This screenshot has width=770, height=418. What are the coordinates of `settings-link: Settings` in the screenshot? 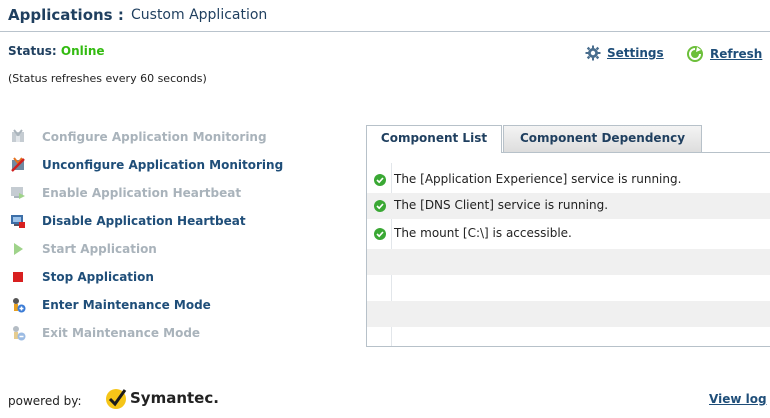 It's located at (624, 53).